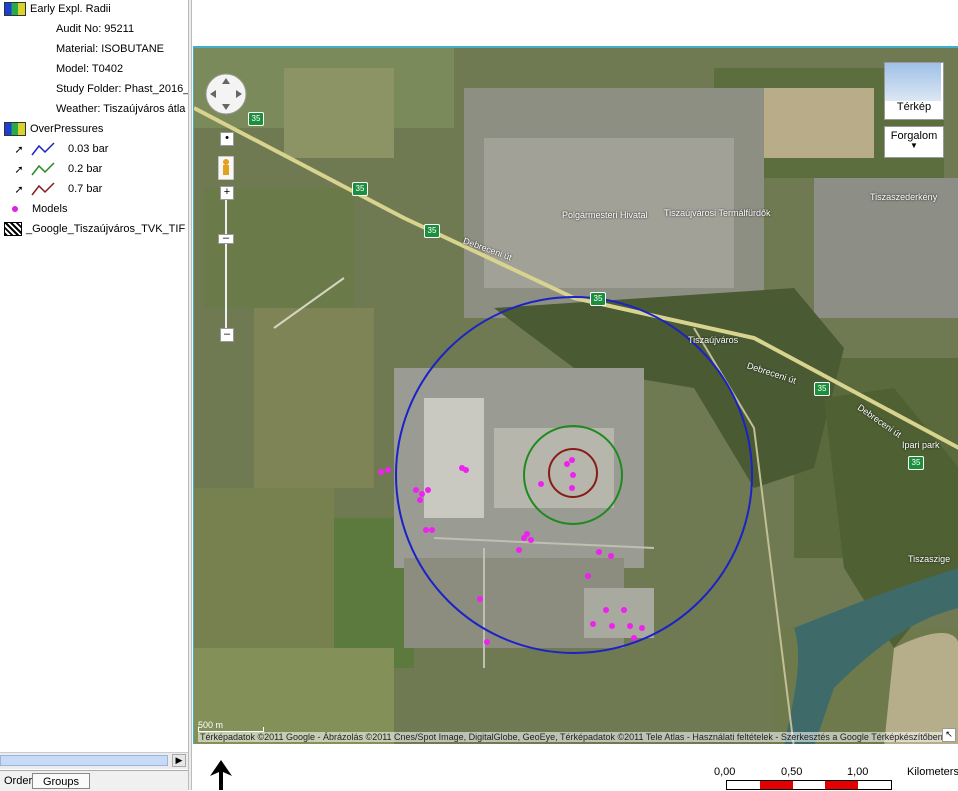 Image resolution: width=958 pixels, height=791 pixels. What do you see at coordinates (725, 772) in the screenshot?
I see `scalebar-tick-0: 0,00` at bounding box center [725, 772].